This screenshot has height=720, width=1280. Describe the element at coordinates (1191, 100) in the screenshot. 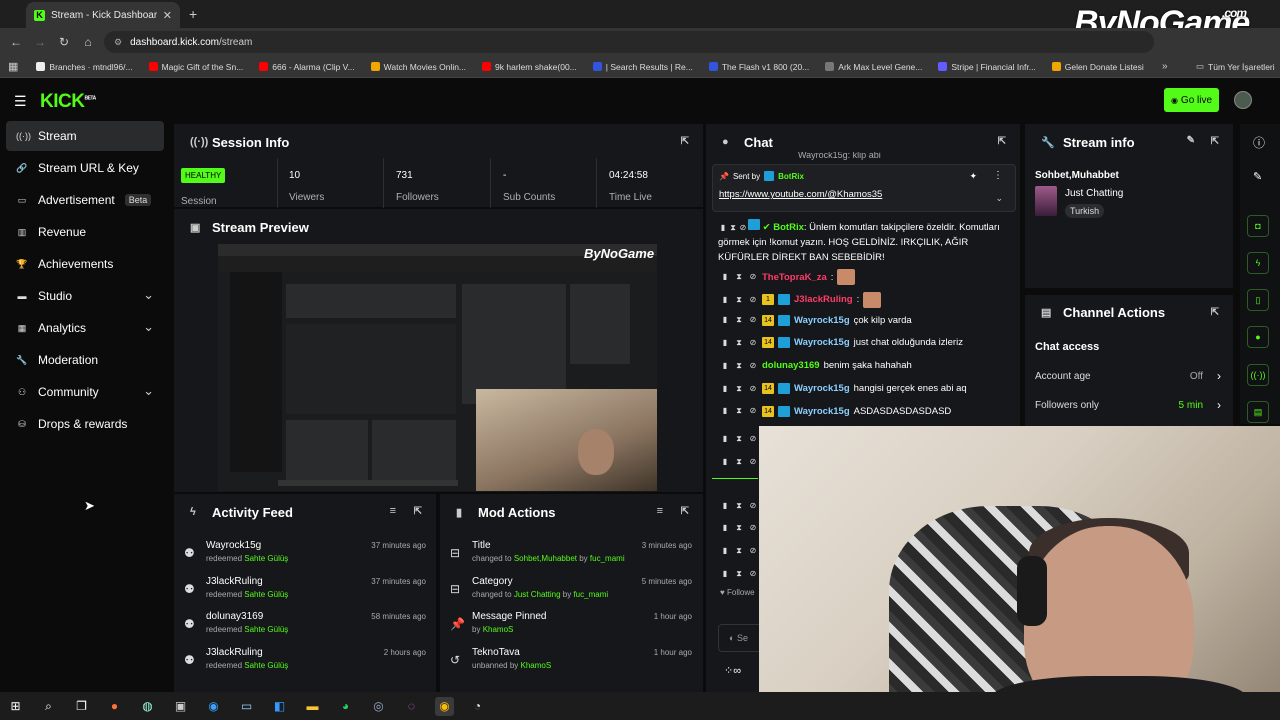

I see `go-live-button: ◉ Go live` at that location.